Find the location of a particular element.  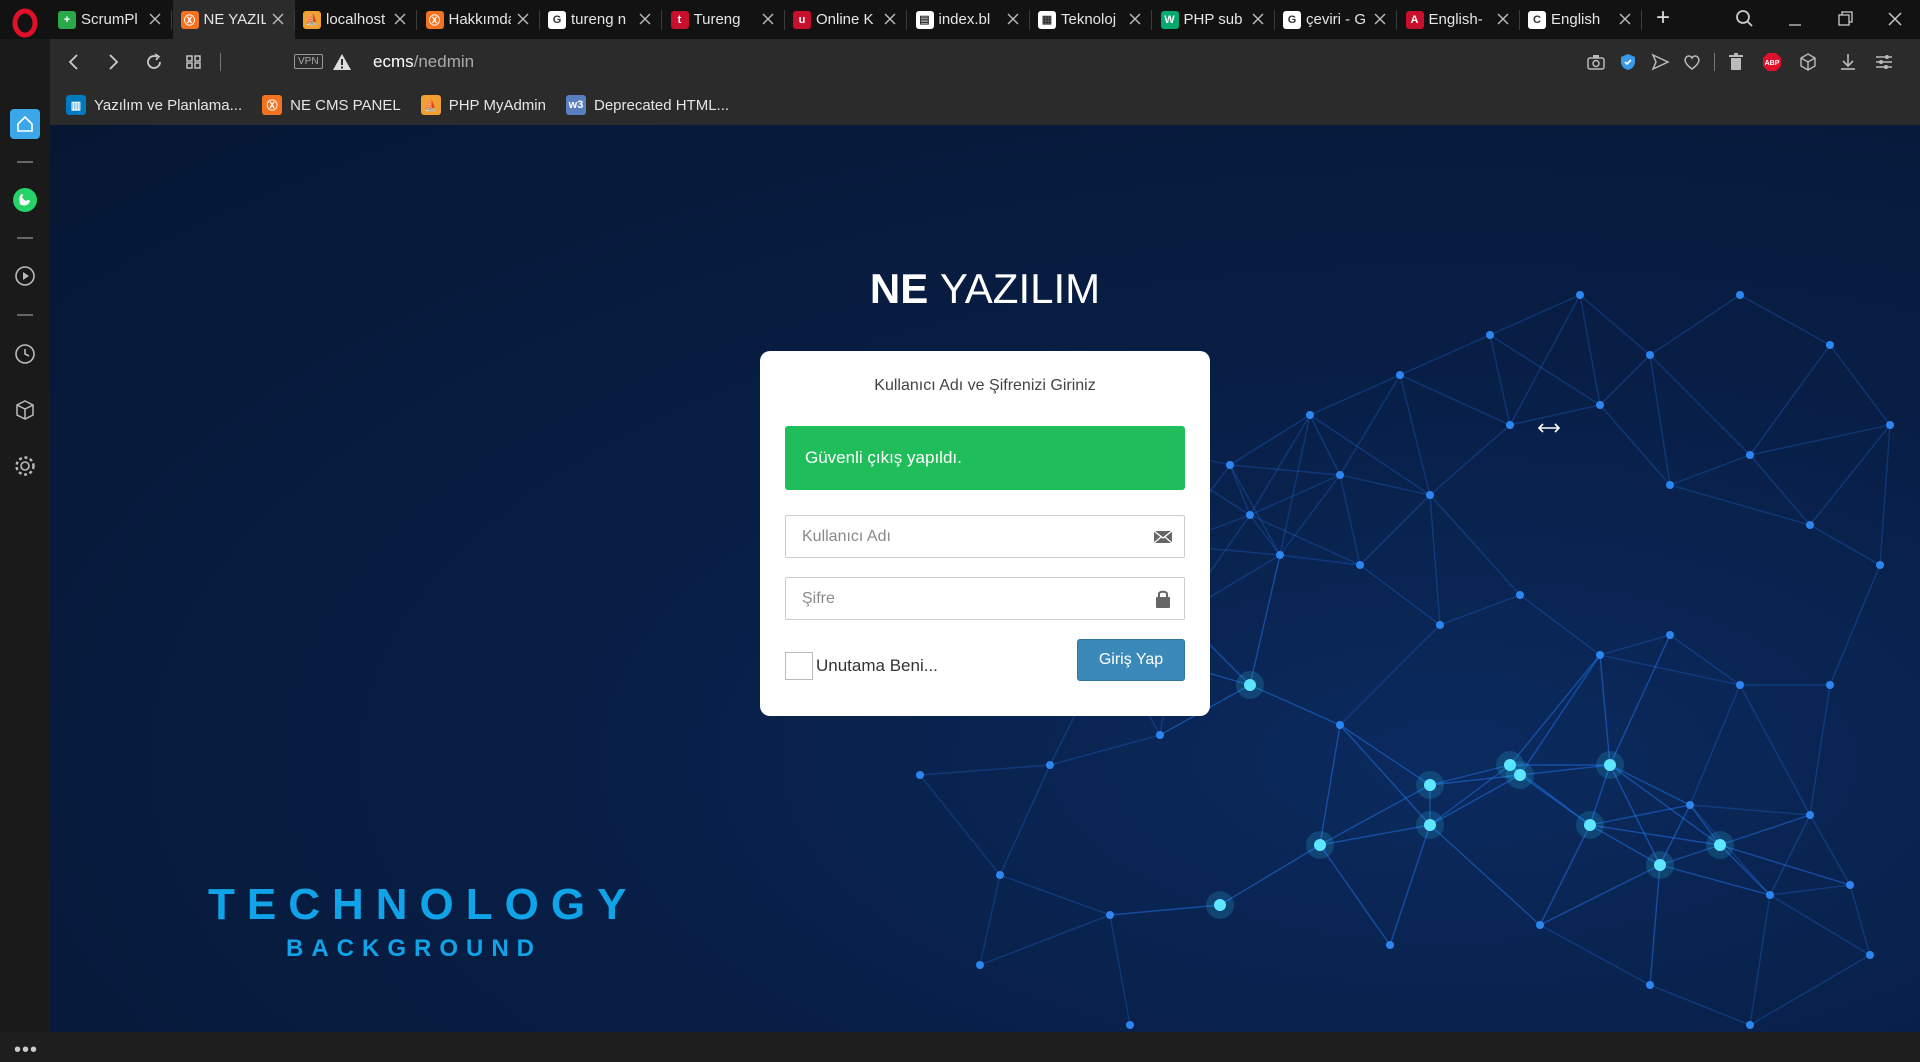

trello-icon: ▥ is located at coordinates (76, 105).